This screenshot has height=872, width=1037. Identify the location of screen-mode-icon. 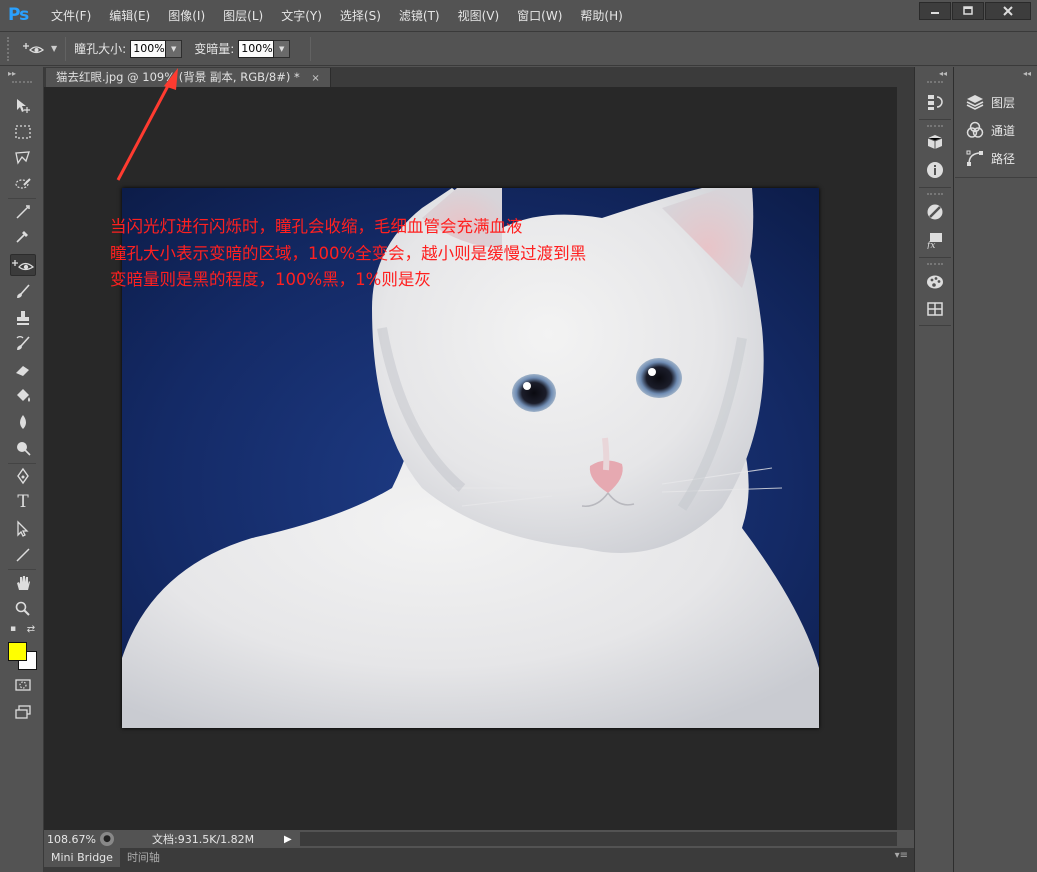
(23, 712).